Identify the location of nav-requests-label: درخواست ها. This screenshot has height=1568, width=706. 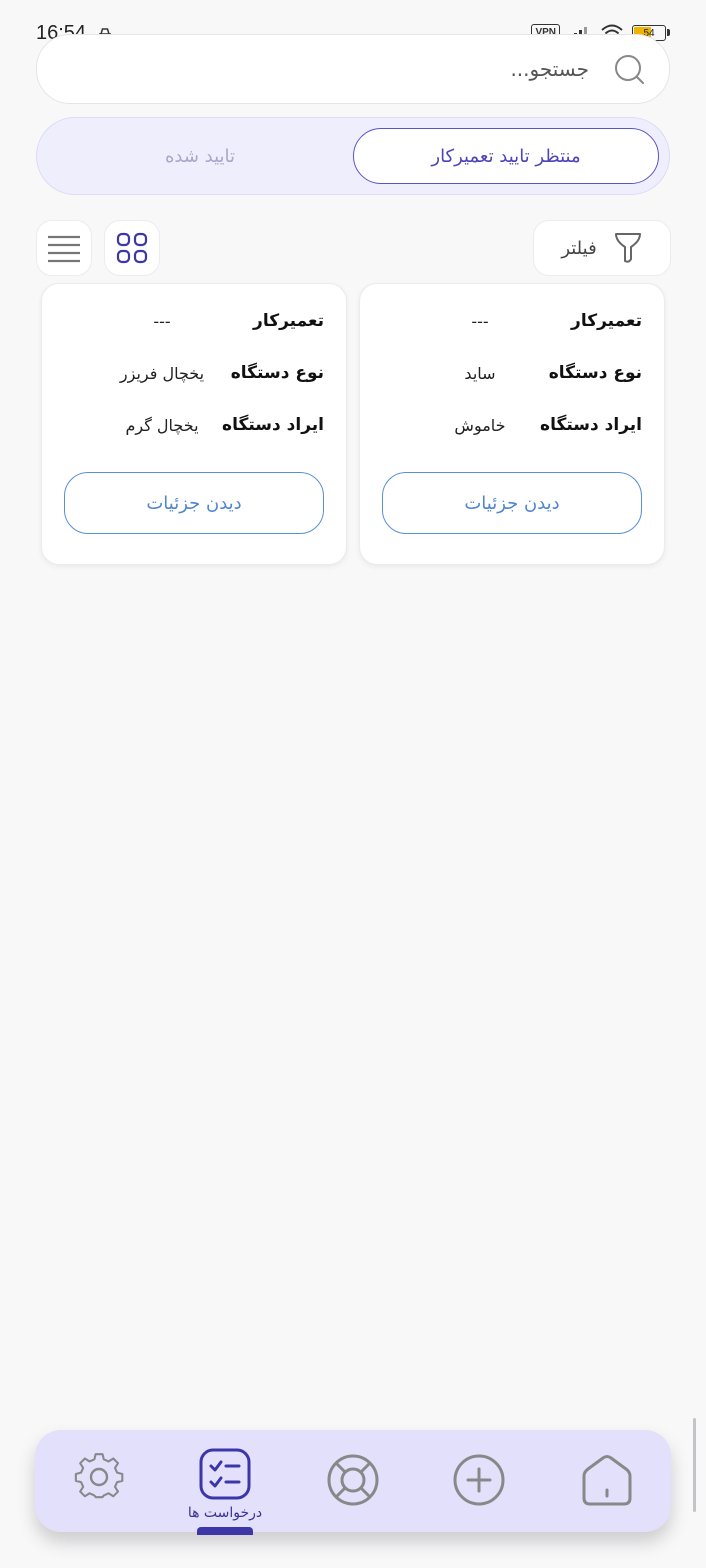
(225, 1513).